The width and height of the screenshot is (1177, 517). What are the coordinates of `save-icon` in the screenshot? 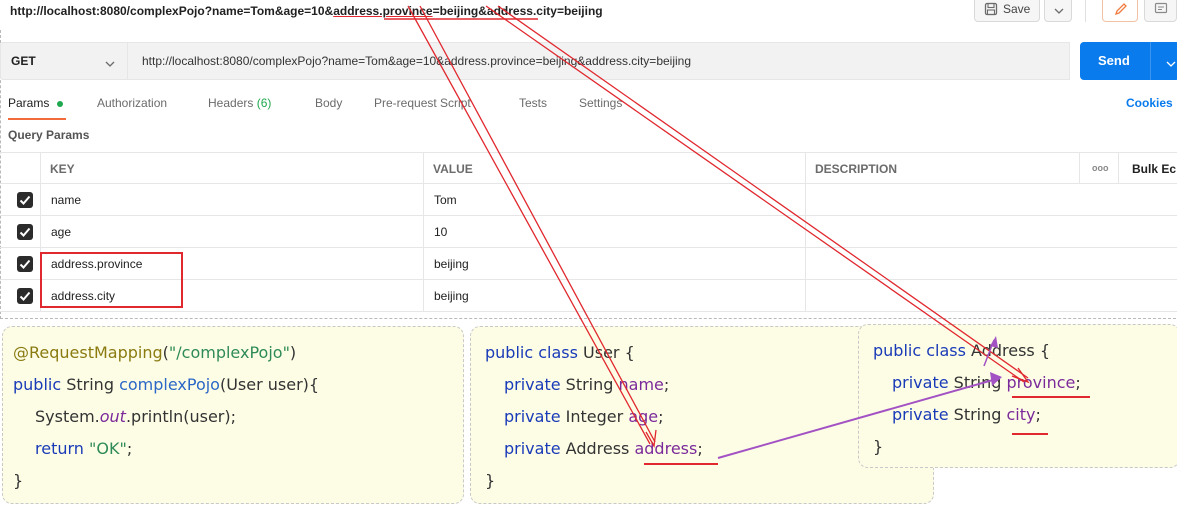 It's located at (991, 11).